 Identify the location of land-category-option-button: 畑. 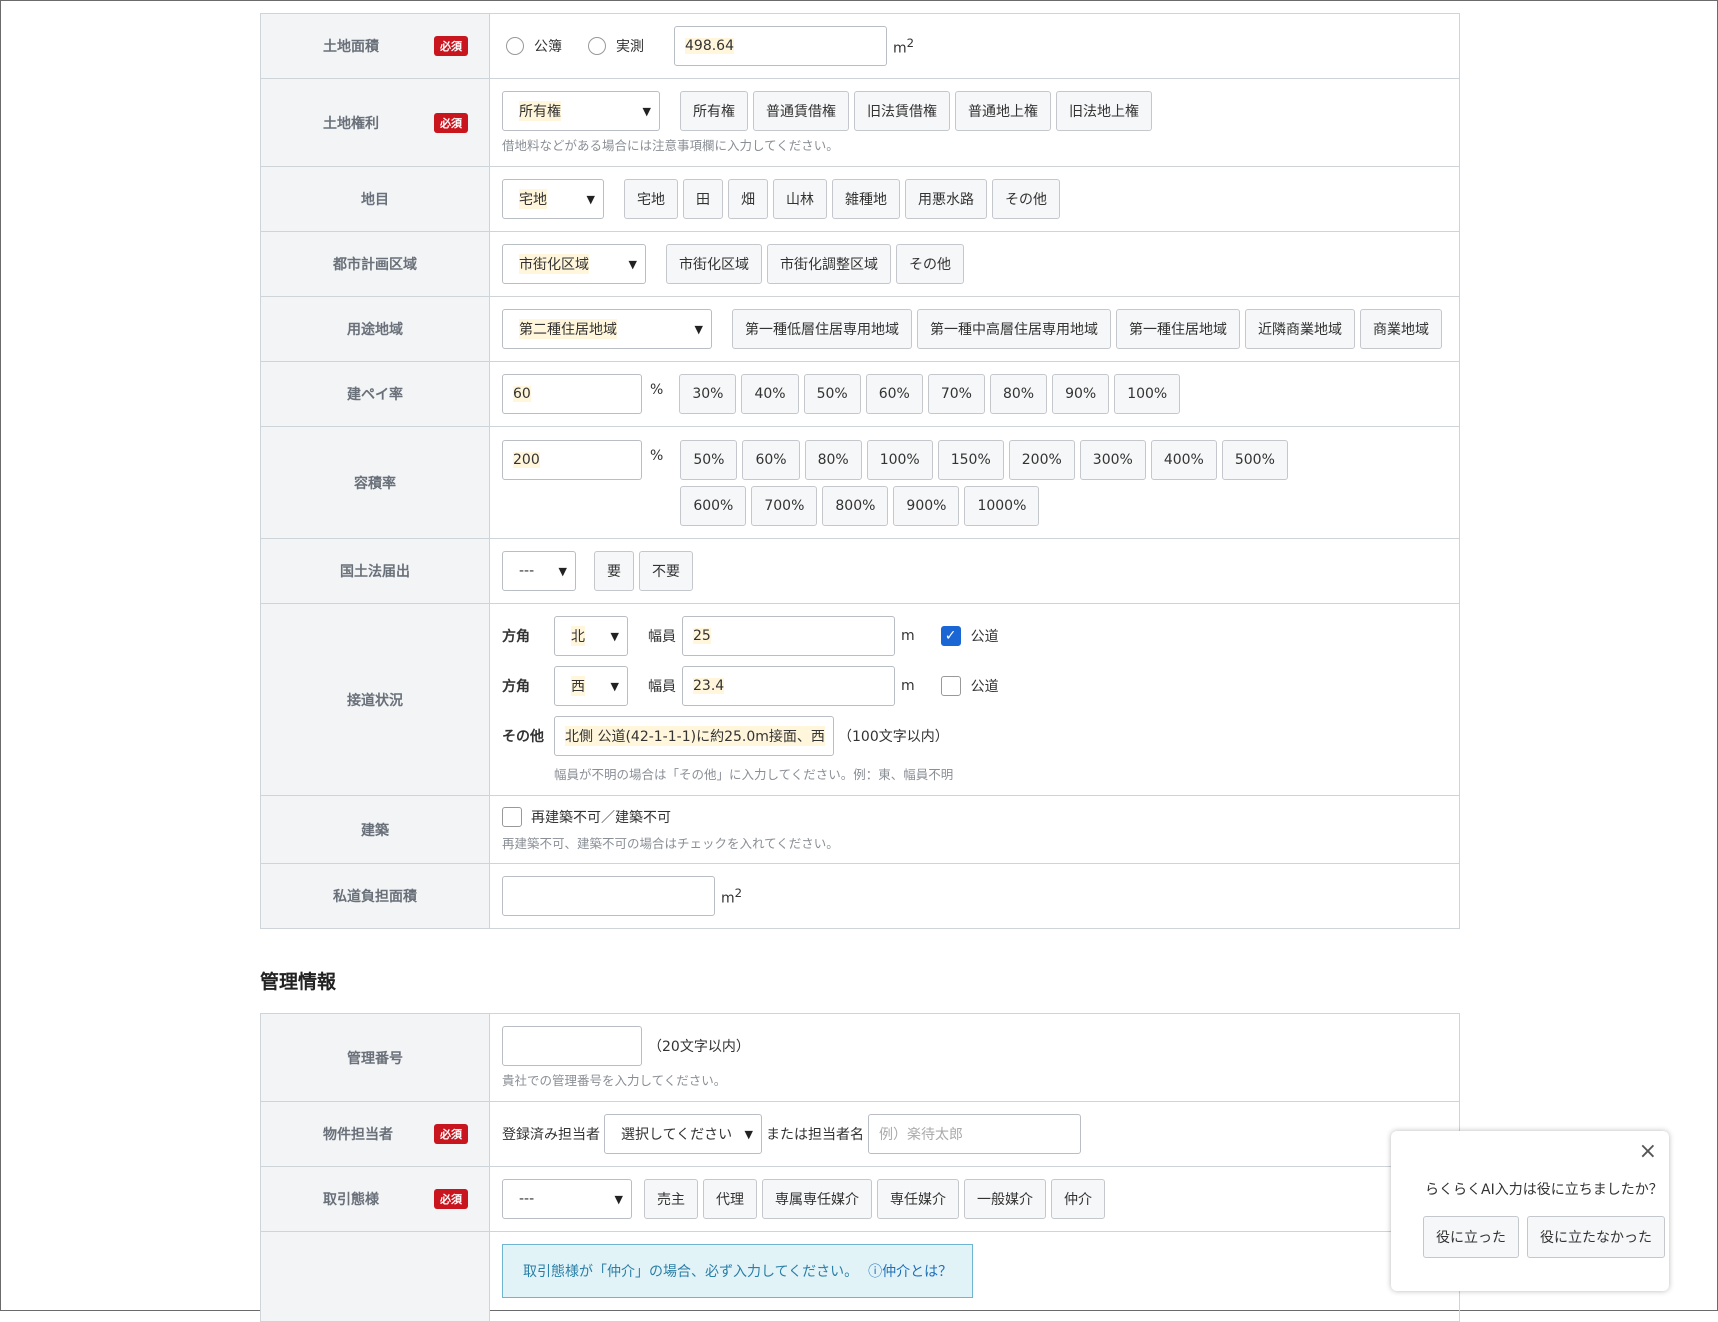
(748, 199).